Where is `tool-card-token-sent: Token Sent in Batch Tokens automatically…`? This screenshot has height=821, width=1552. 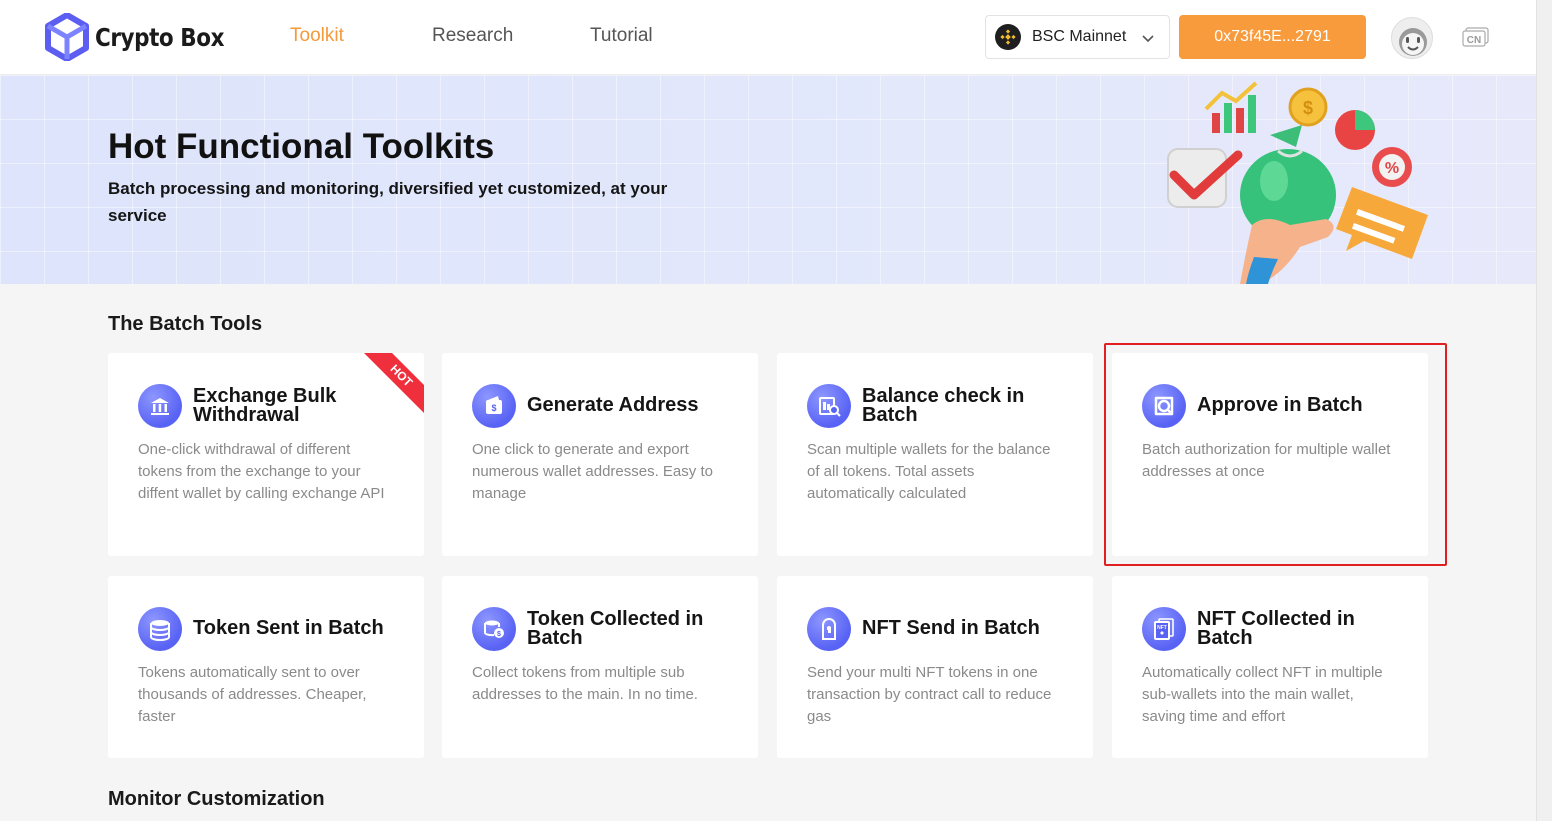
tool-card-token-sent: Token Sent in Batch Tokens automatically… is located at coordinates (266, 667).